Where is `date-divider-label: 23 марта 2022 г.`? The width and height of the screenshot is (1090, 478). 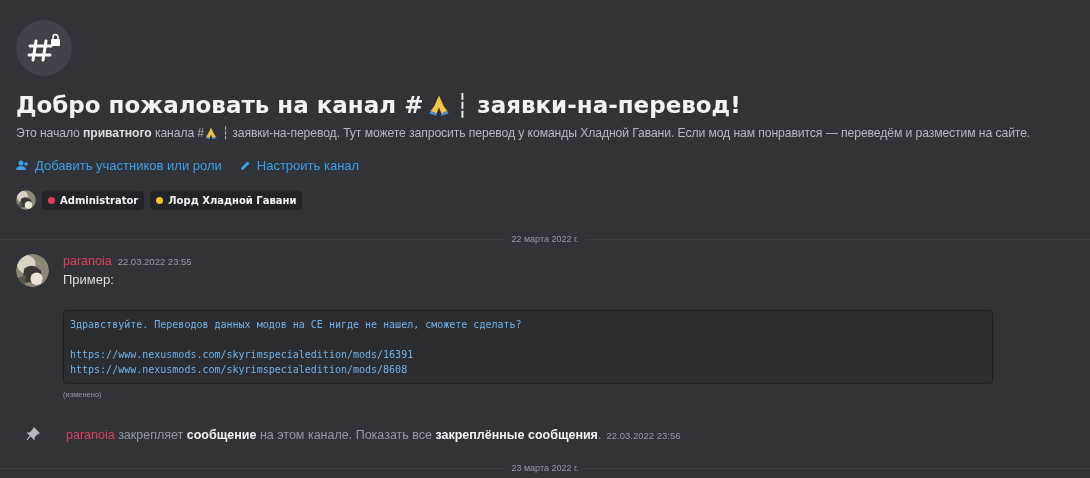
date-divider-label: 23 марта 2022 г. is located at coordinates (545, 468).